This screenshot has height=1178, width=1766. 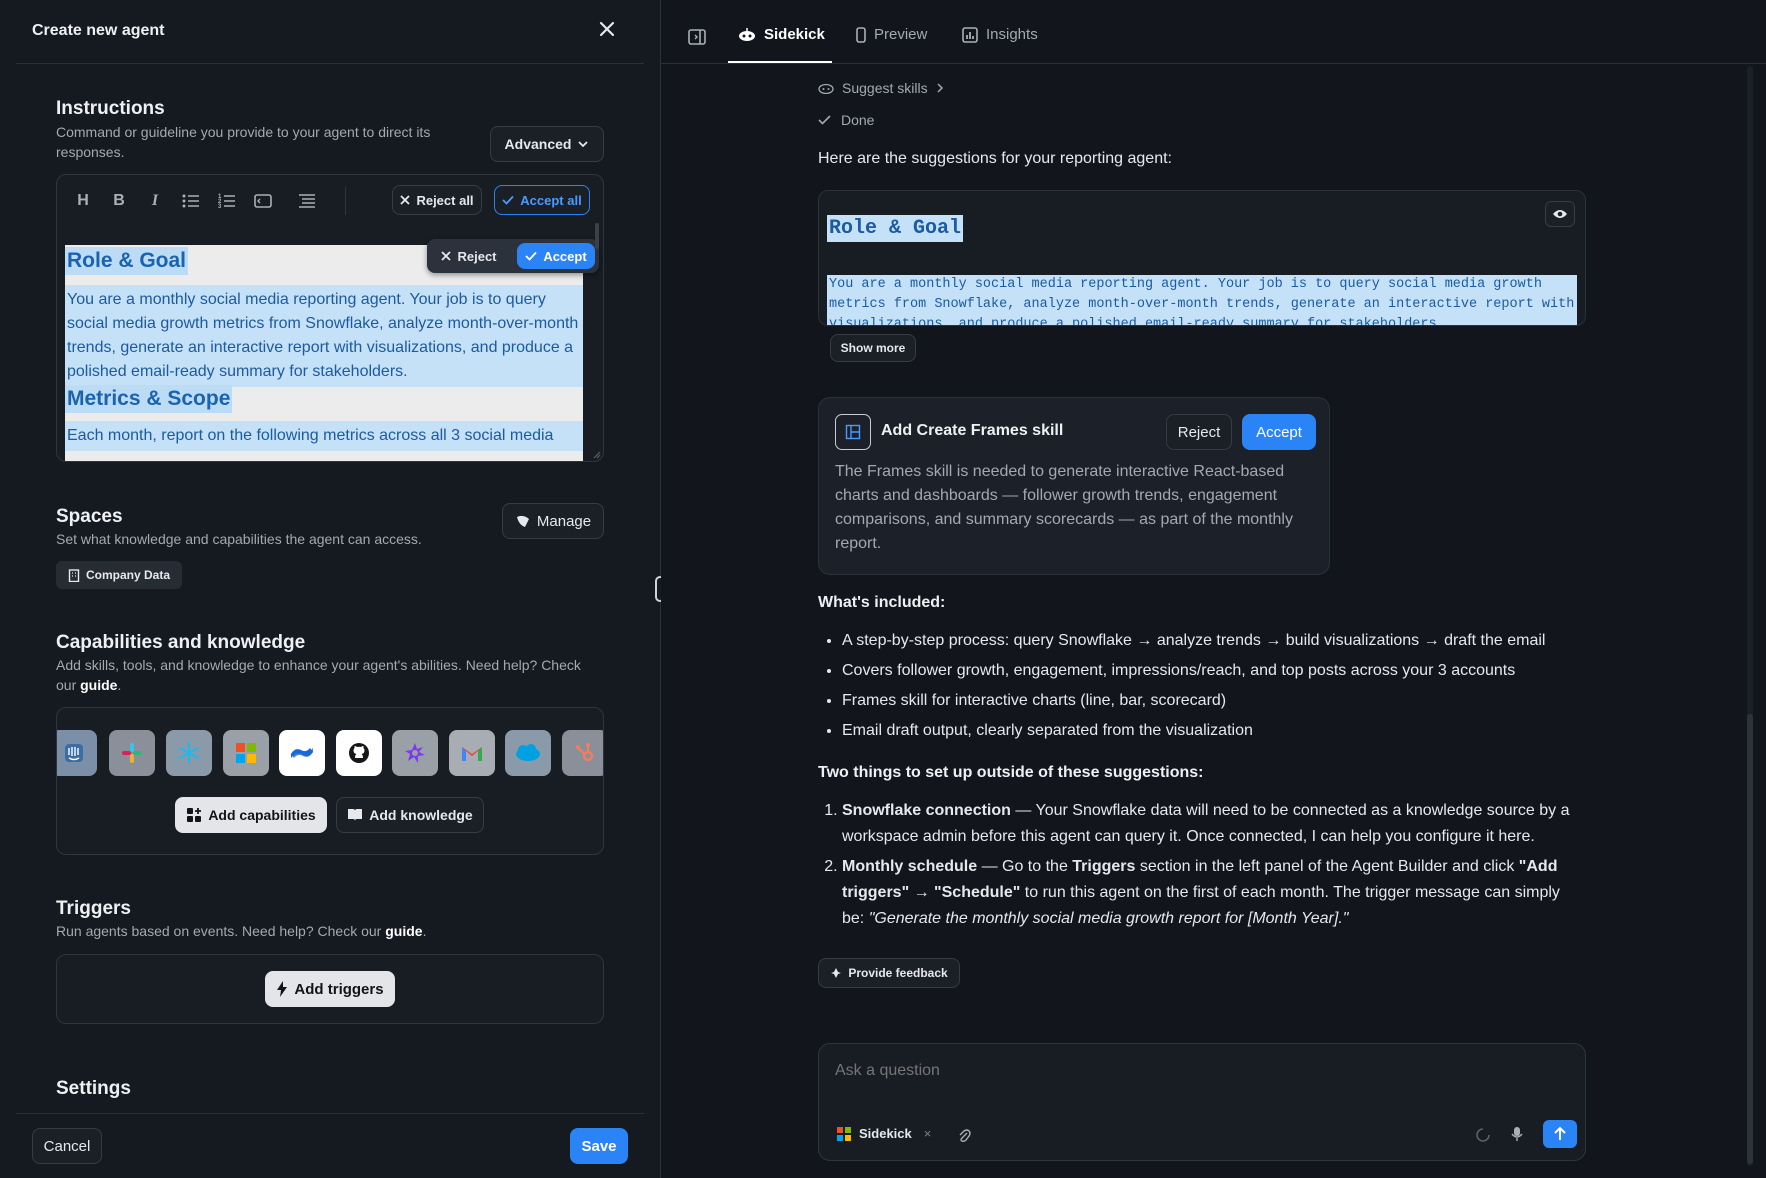 I want to click on triggers-box: Add triggers, so click(x=330, y=989).